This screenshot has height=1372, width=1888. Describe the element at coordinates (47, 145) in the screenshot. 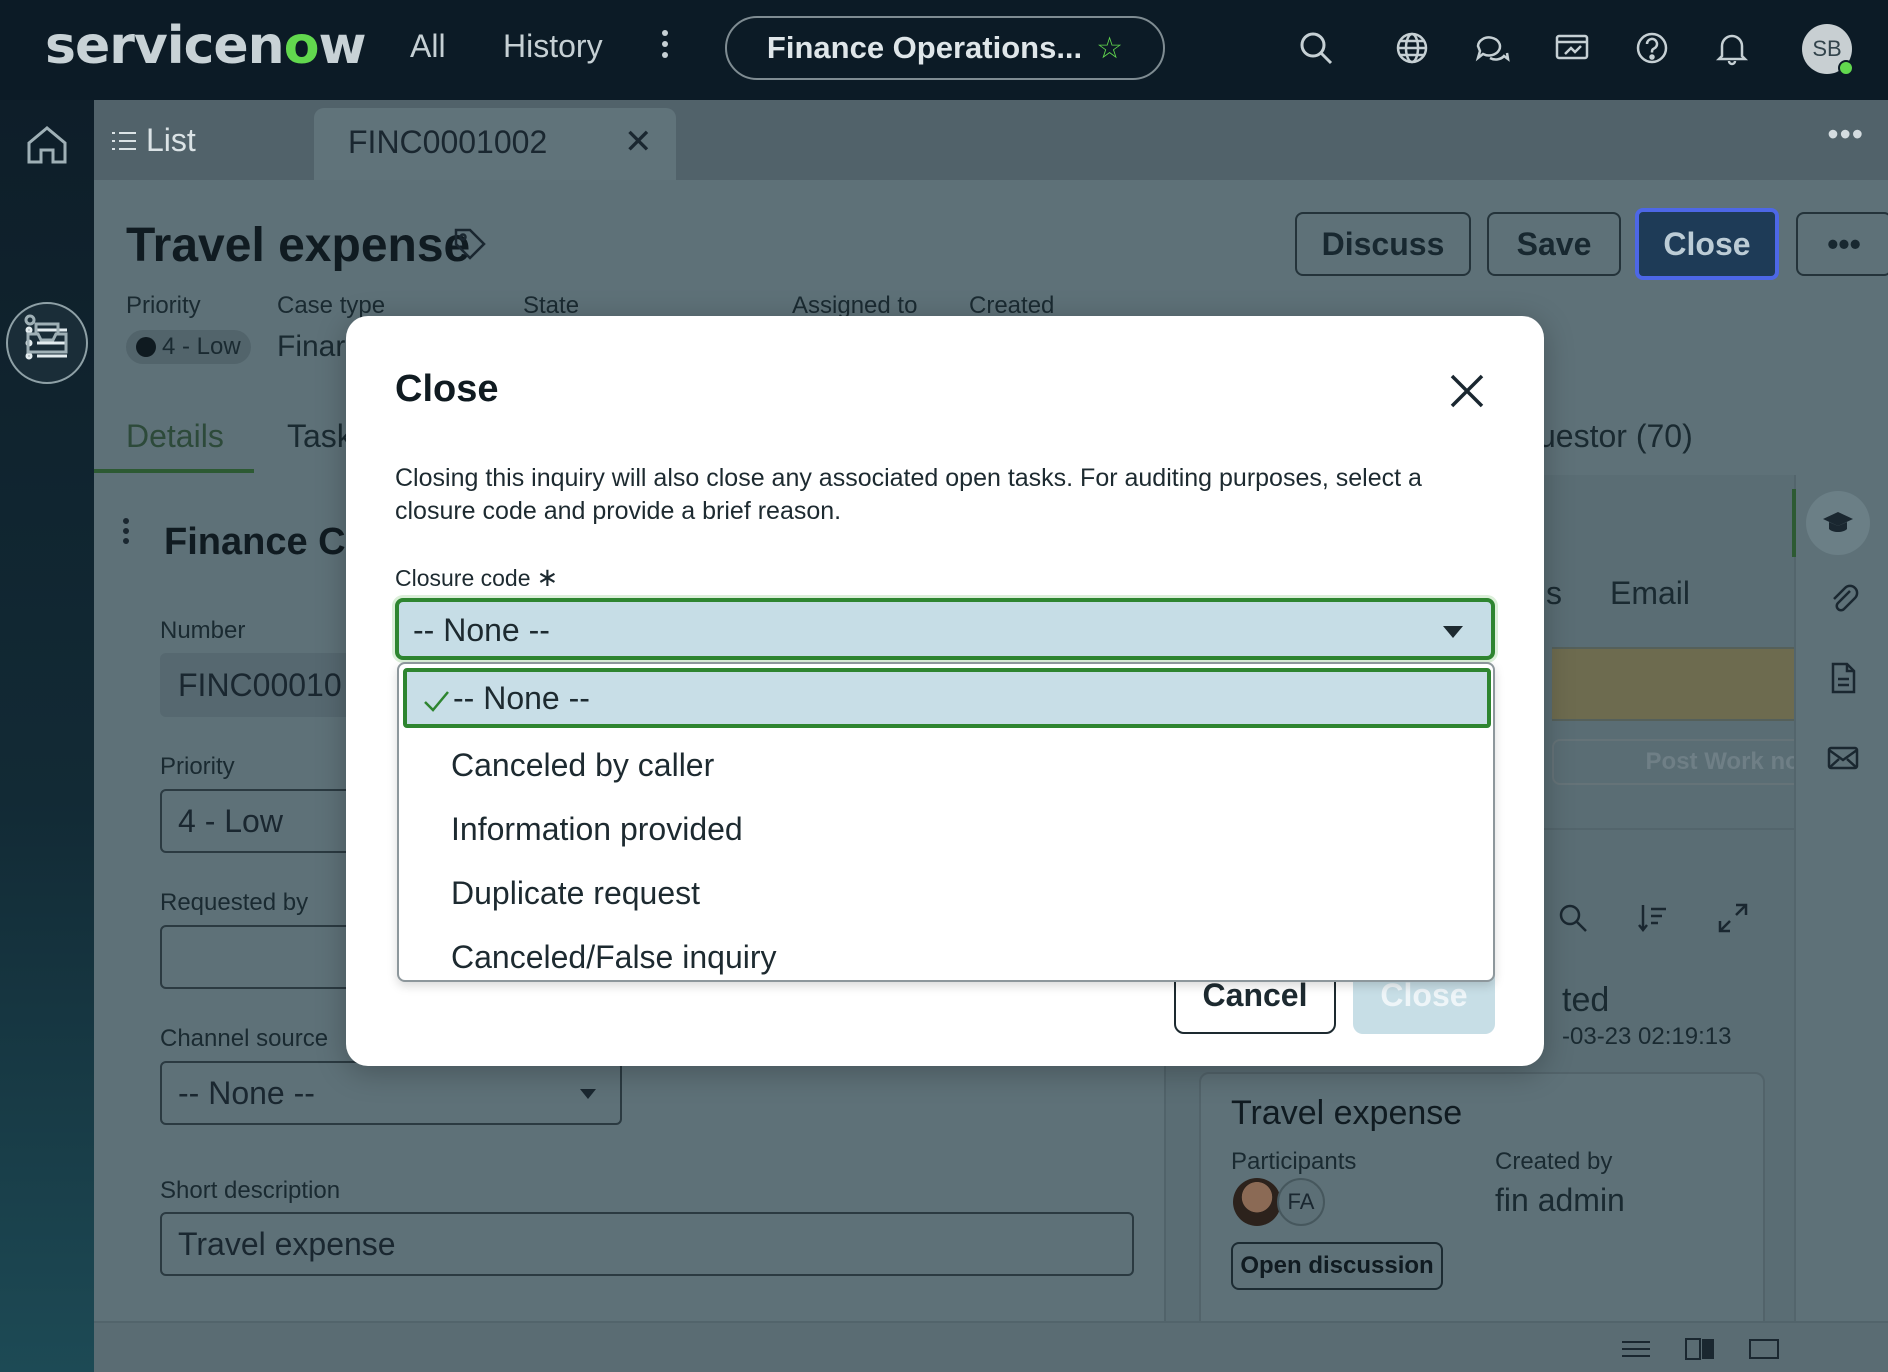

I see `home-icon` at that location.